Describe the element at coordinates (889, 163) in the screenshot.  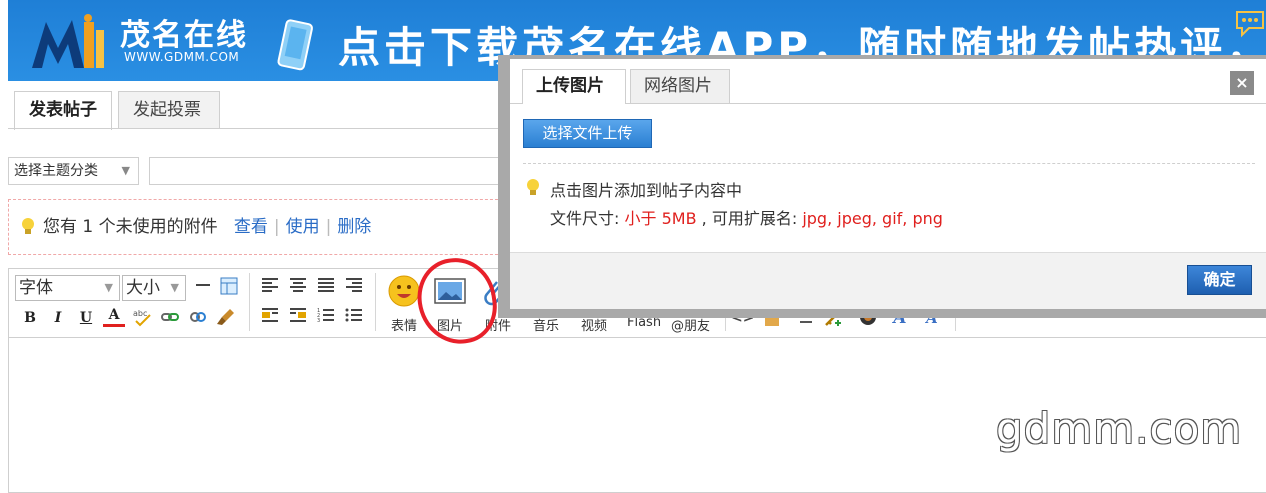
I see `dialog-divider` at that location.